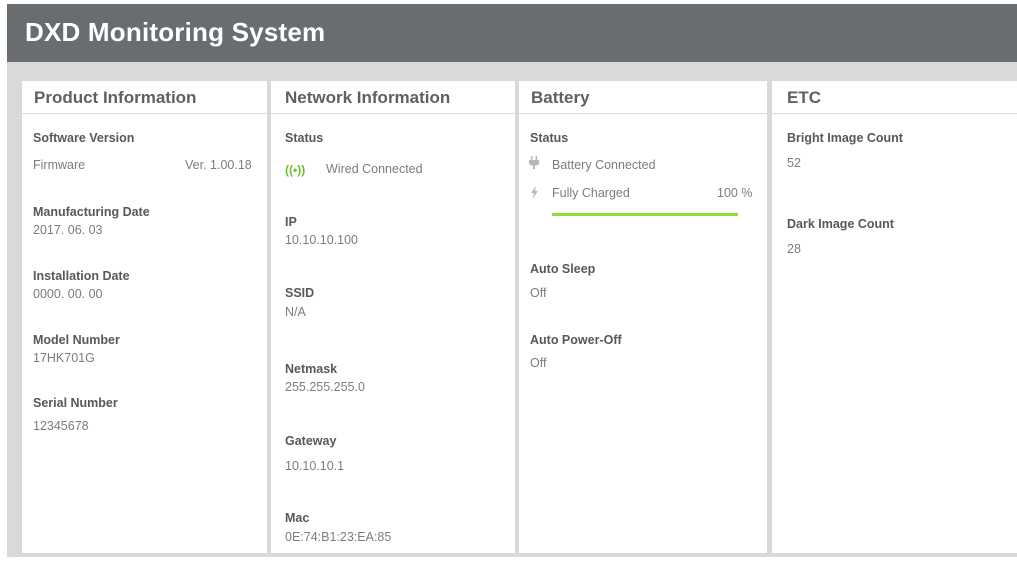 The height and width of the screenshot is (561, 1017). Describe the element at coordinates (549, 138) in the screenshot. I see `battery-status-label: Status` at that location.